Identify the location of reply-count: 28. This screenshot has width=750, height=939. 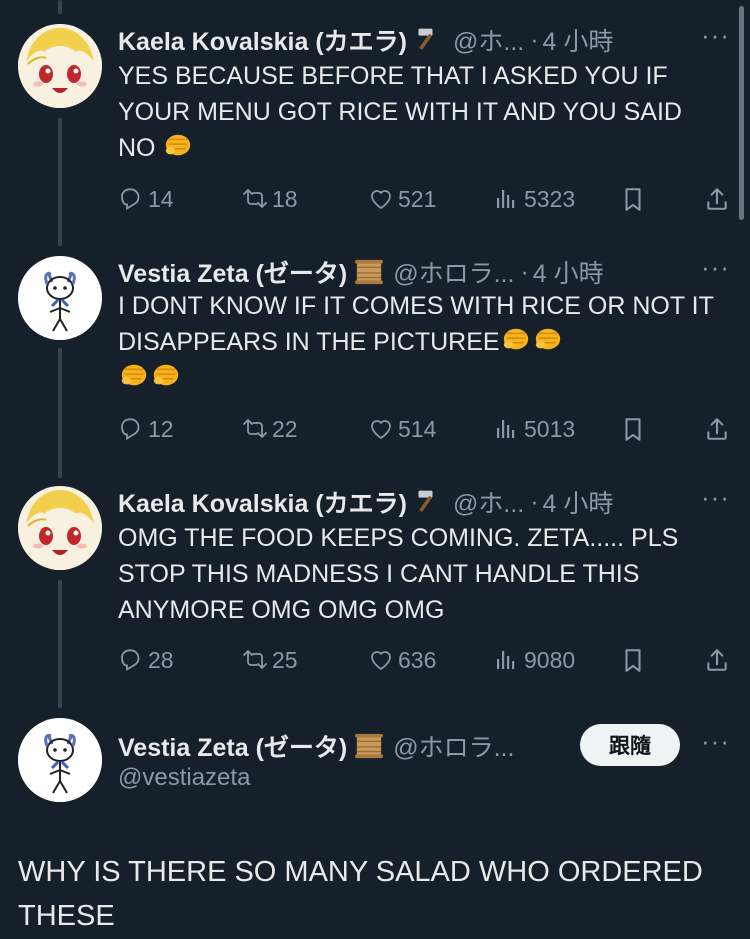
(161, 659).